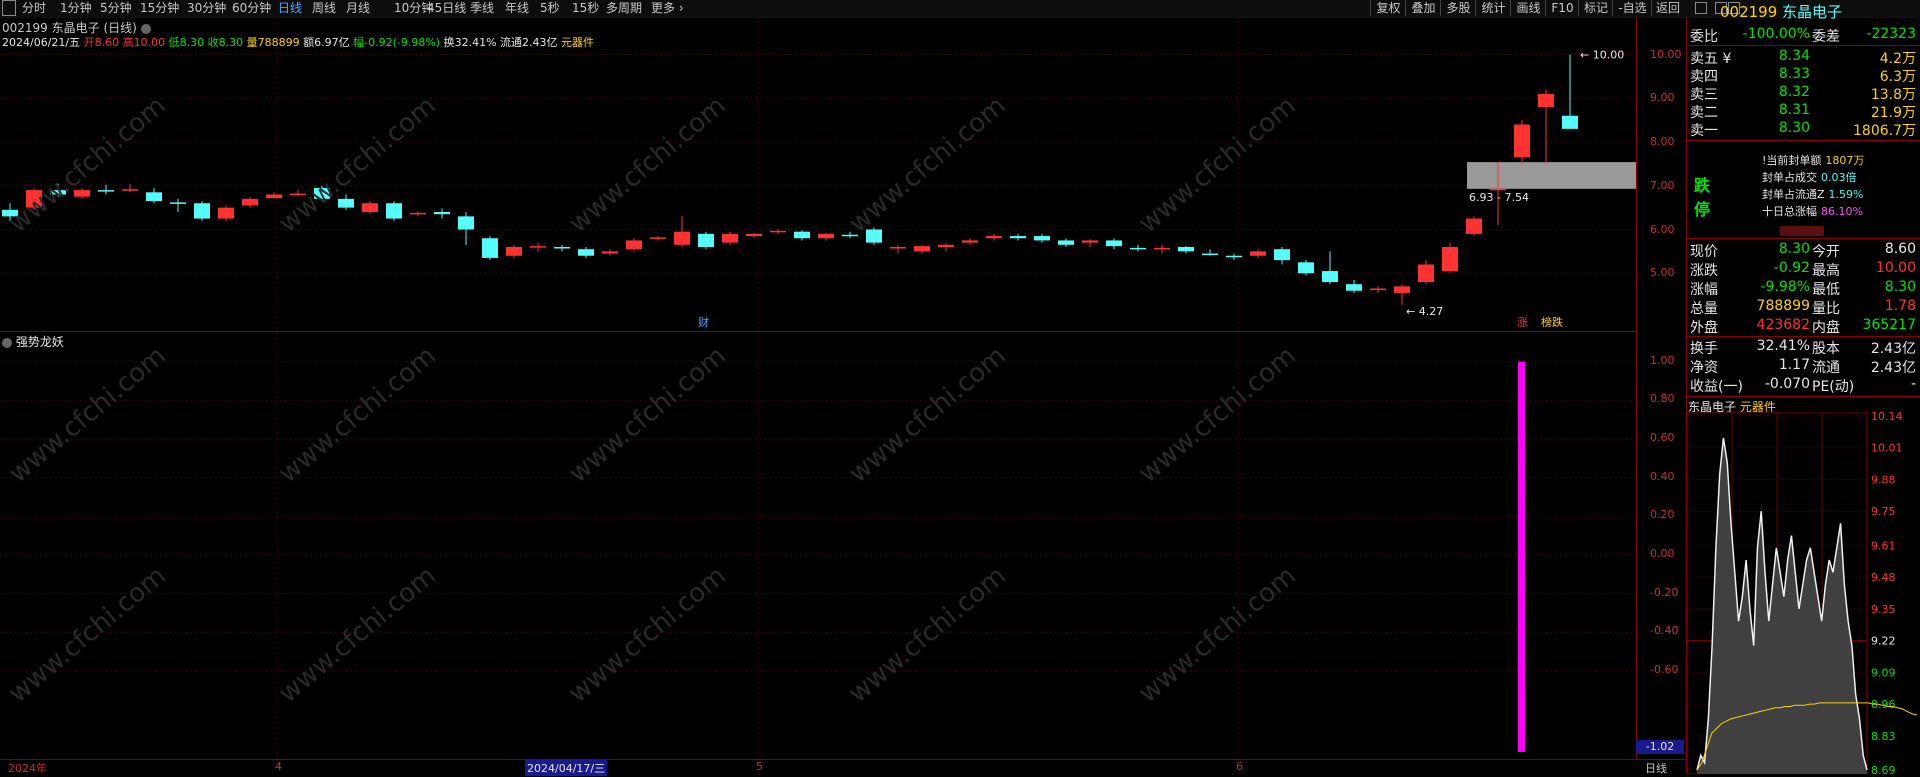 The height and width of the screenshot is (777, 1920). I want to click on indicator-axis-label: 0.40, so click(1662, 476).